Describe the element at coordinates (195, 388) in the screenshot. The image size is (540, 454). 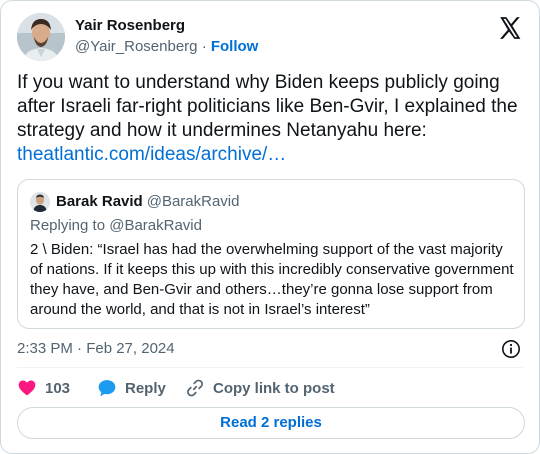
I see `link-chain-icon` at that location.